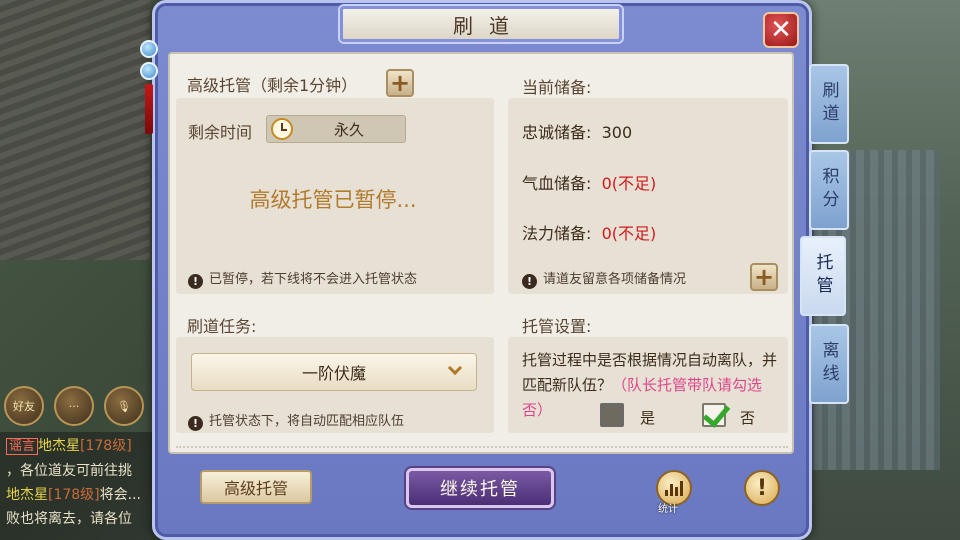 The width and height of the screenshot is (960, 540). I want to click on clock-icon, so click(282, 129).